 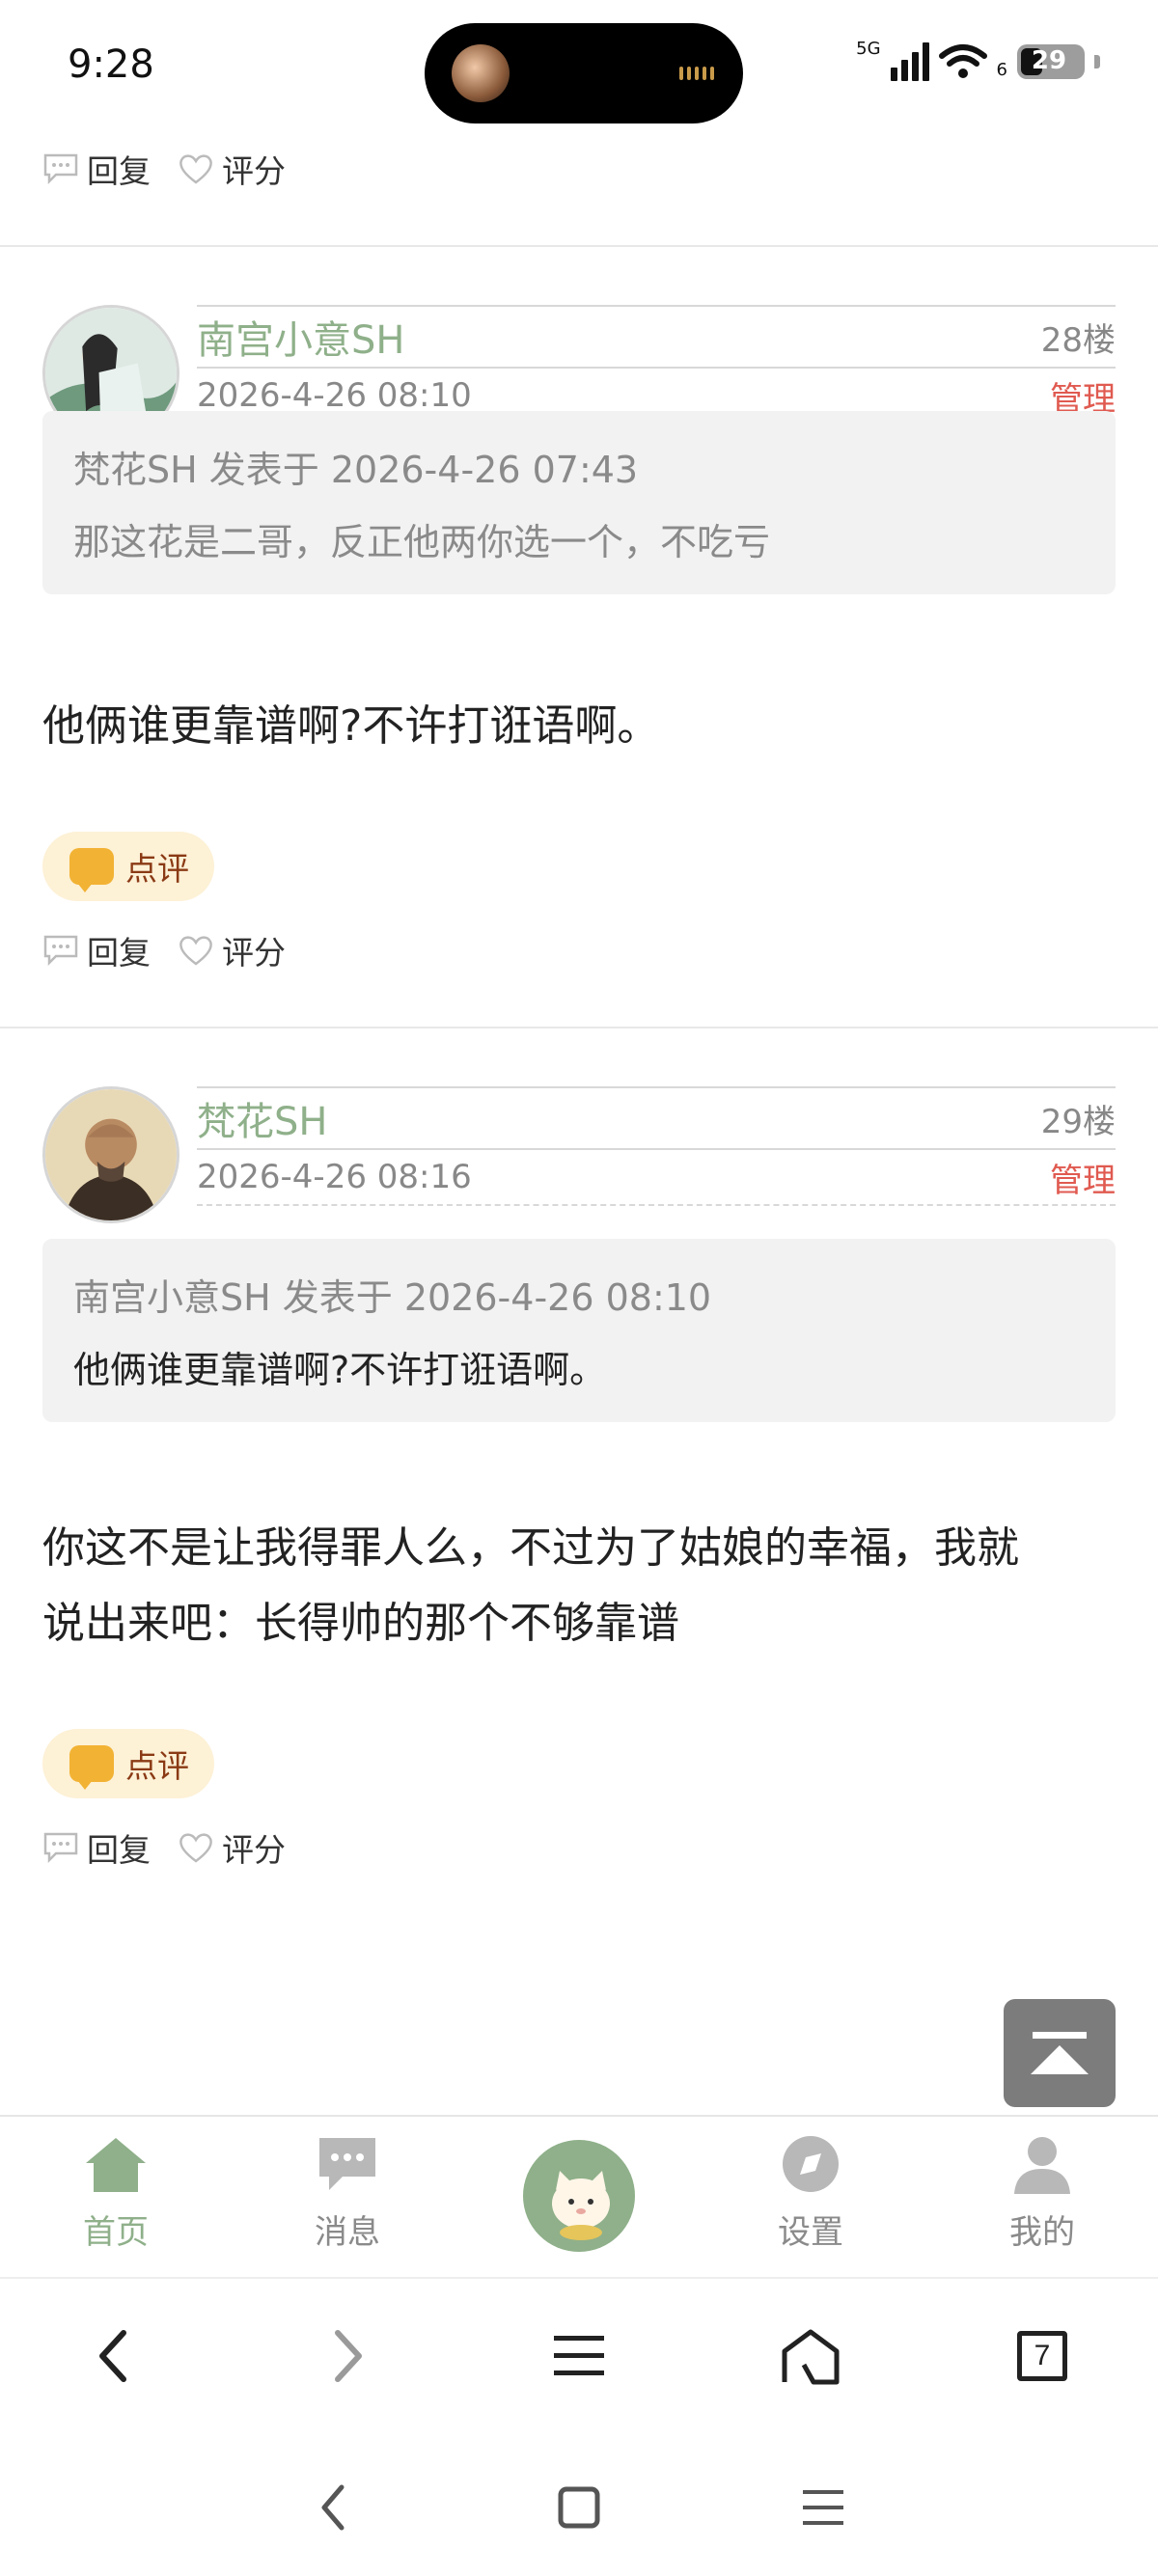 What do you see at coordinates (696, 74) in the screenshot?
I see `audio-wave-icon` at bounding box center [696, 74].